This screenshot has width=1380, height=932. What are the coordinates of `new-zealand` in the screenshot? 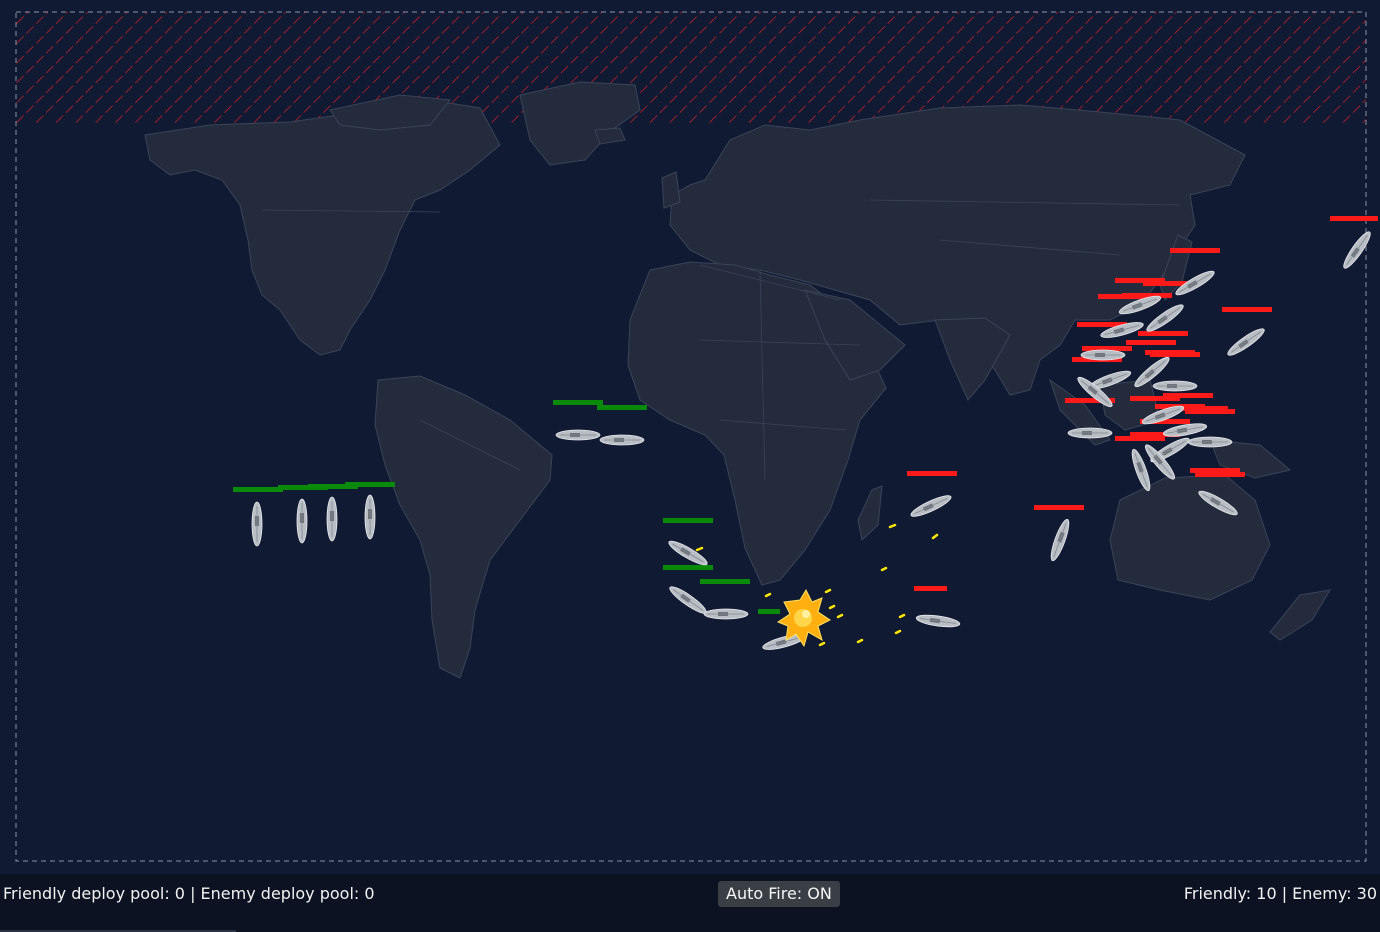 It's located at (1300, 615).